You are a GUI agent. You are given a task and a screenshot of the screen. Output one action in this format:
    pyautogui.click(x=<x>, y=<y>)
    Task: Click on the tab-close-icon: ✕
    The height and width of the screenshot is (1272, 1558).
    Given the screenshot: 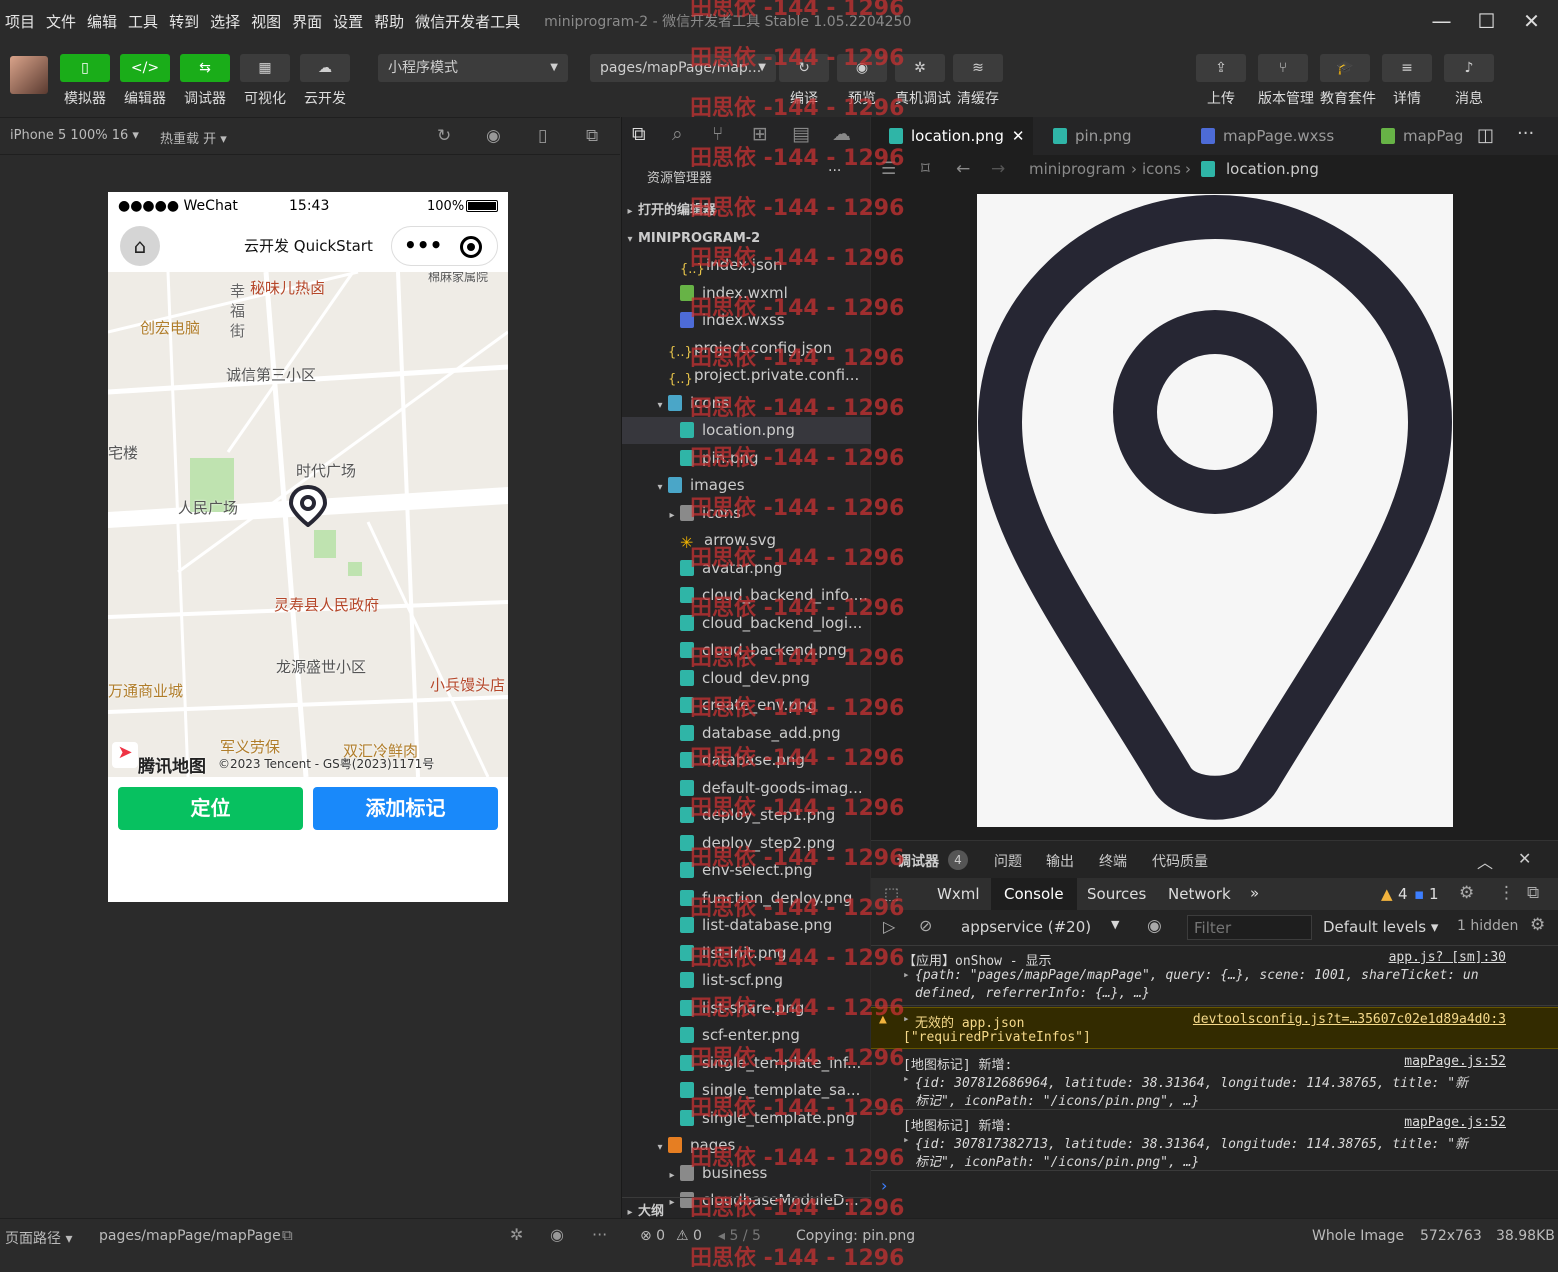 What is the action you would take?
    pyautogui.click(x=1018, y=136)
    